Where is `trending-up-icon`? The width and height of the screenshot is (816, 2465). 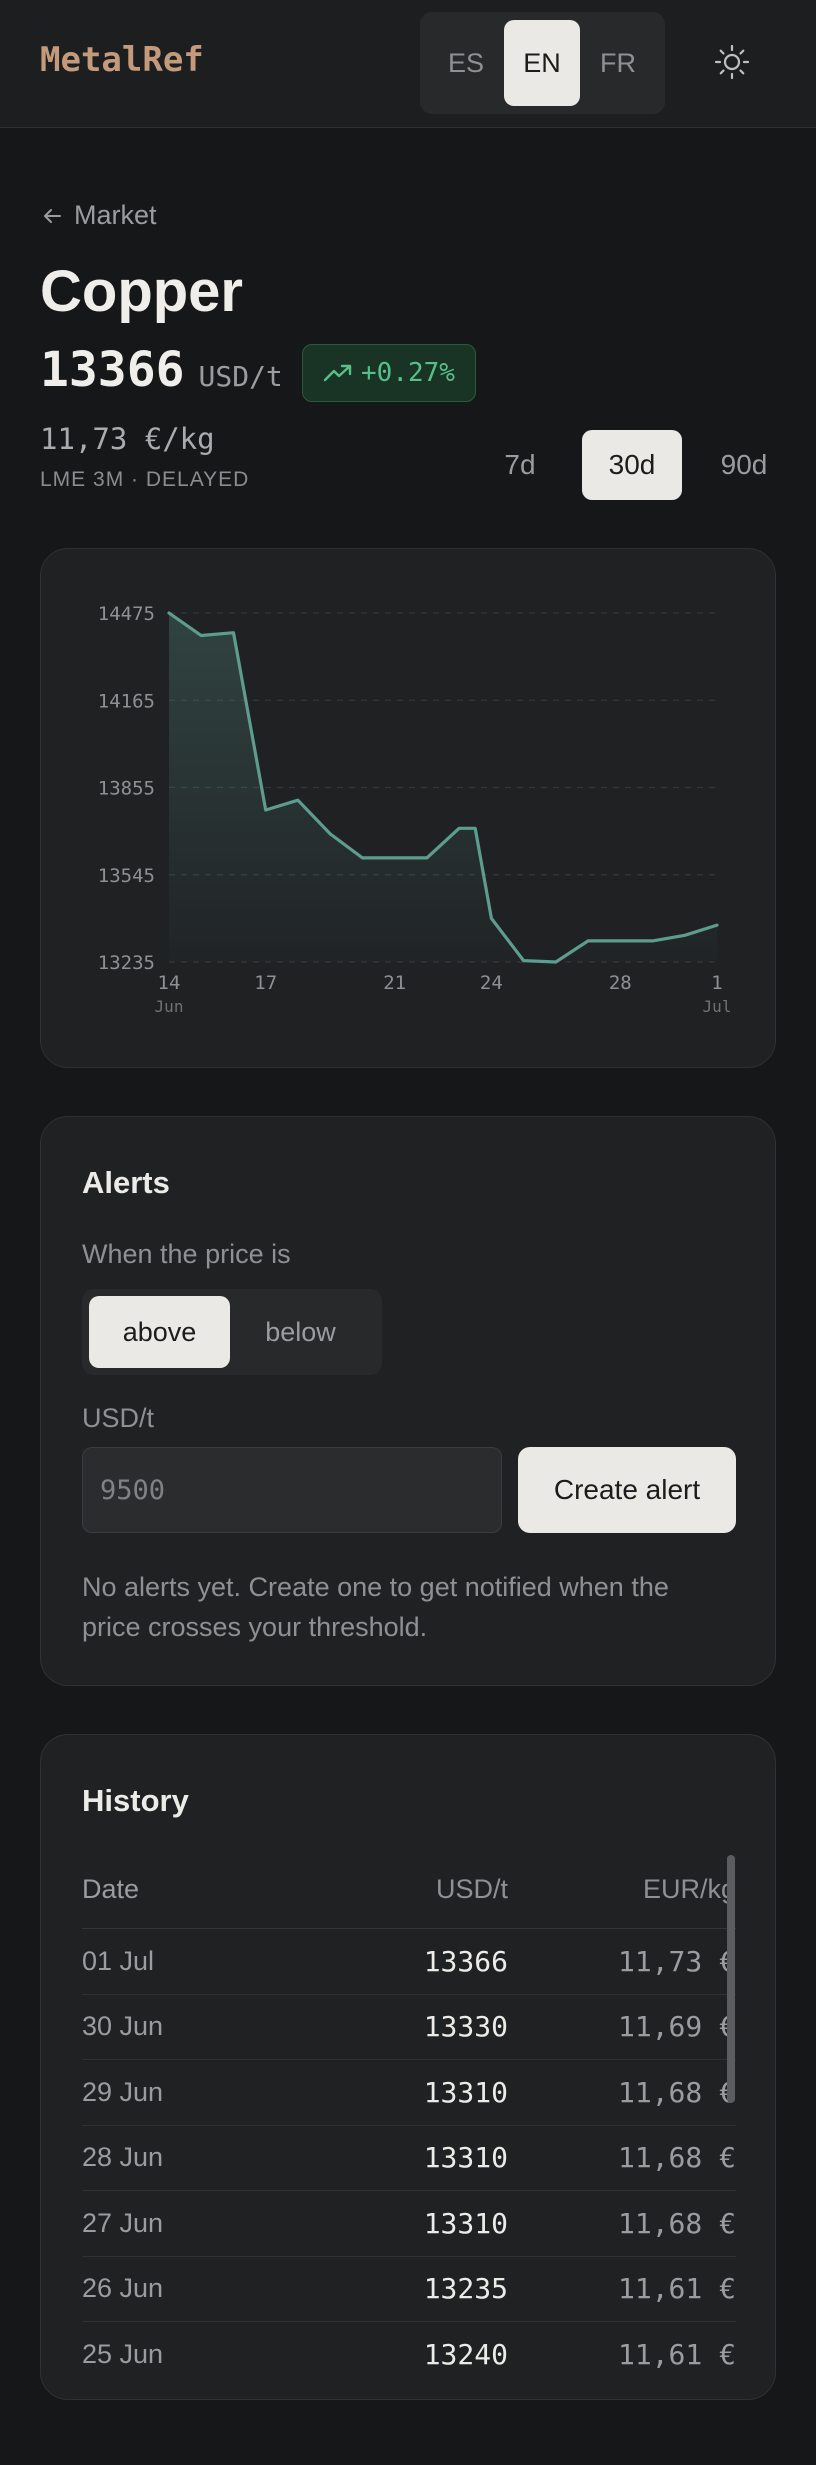
trending-up-icon is located at coordinates (337, 373).